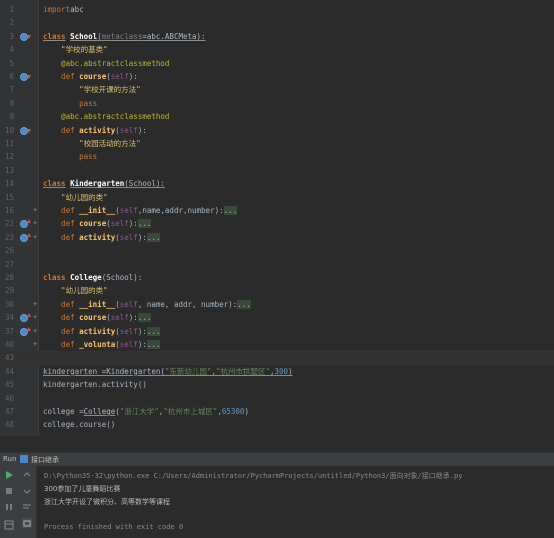 This screenshot has height=538, width=554. Describe the element at coordinates (277, 290) in the screenshot. I see `code-line: 29 "幼儿园的类"` at that location.